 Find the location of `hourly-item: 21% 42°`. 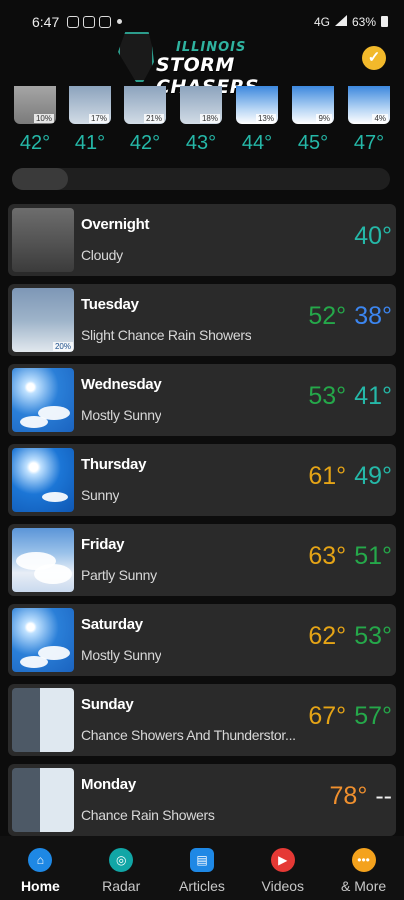

hourly-item: 21% 42° is located at coordinates (146, 120).